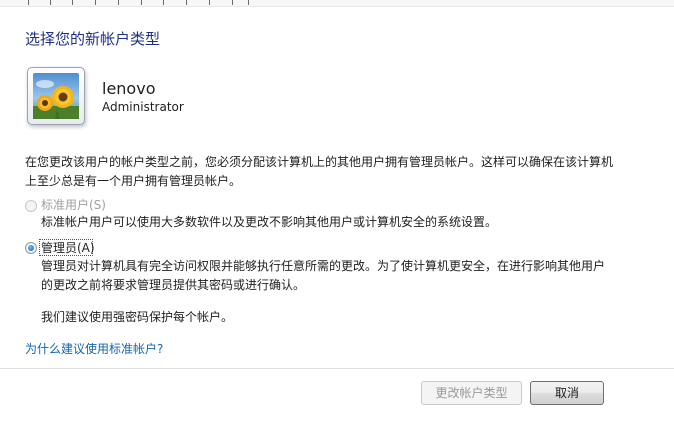 The width and height of the screenshot is (674, 438). I want to click on standard-user-description: 标准帐户用户可以使用大多数软件以及更改不影响其他用户或计算机安全的系统设置。, so click(269, 222).